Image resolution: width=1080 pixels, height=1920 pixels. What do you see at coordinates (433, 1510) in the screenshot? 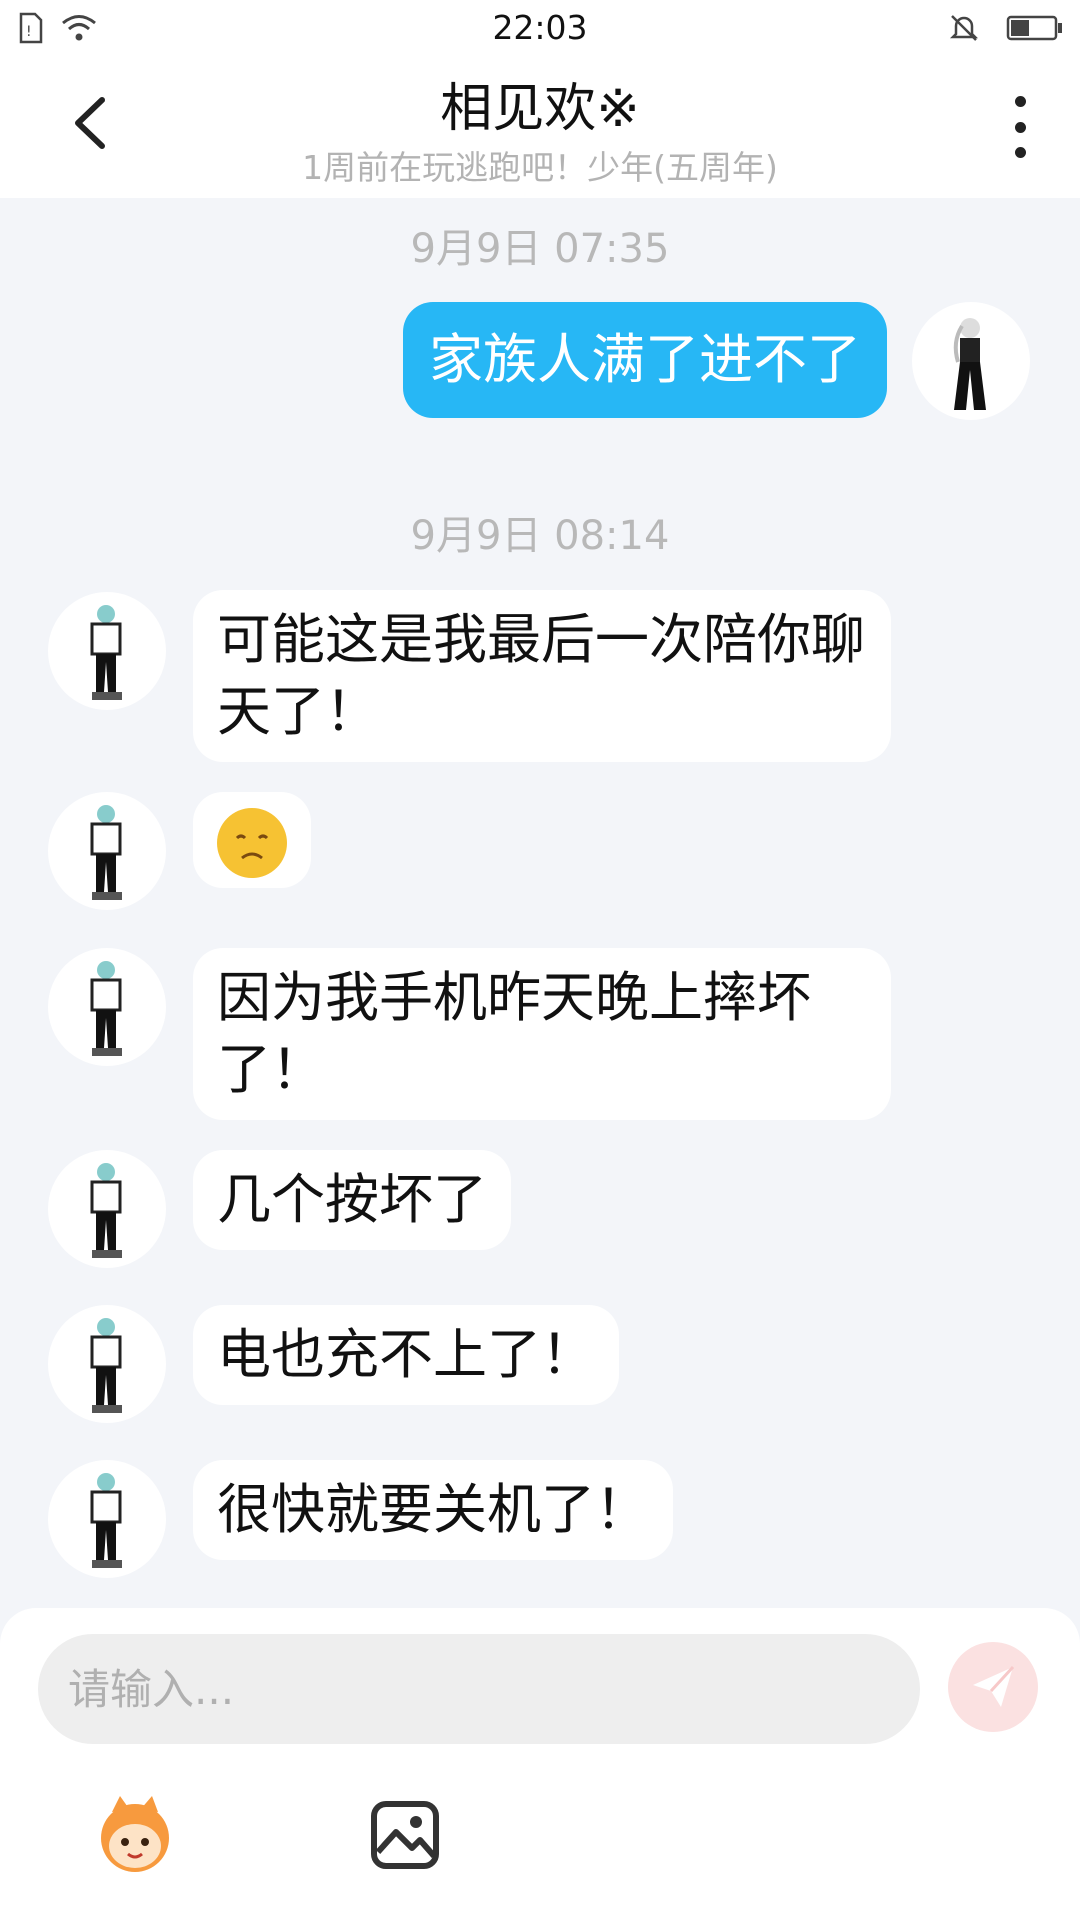
I see `incoming-message: 很快就要关机了！` at bounding box center [433, 1510].